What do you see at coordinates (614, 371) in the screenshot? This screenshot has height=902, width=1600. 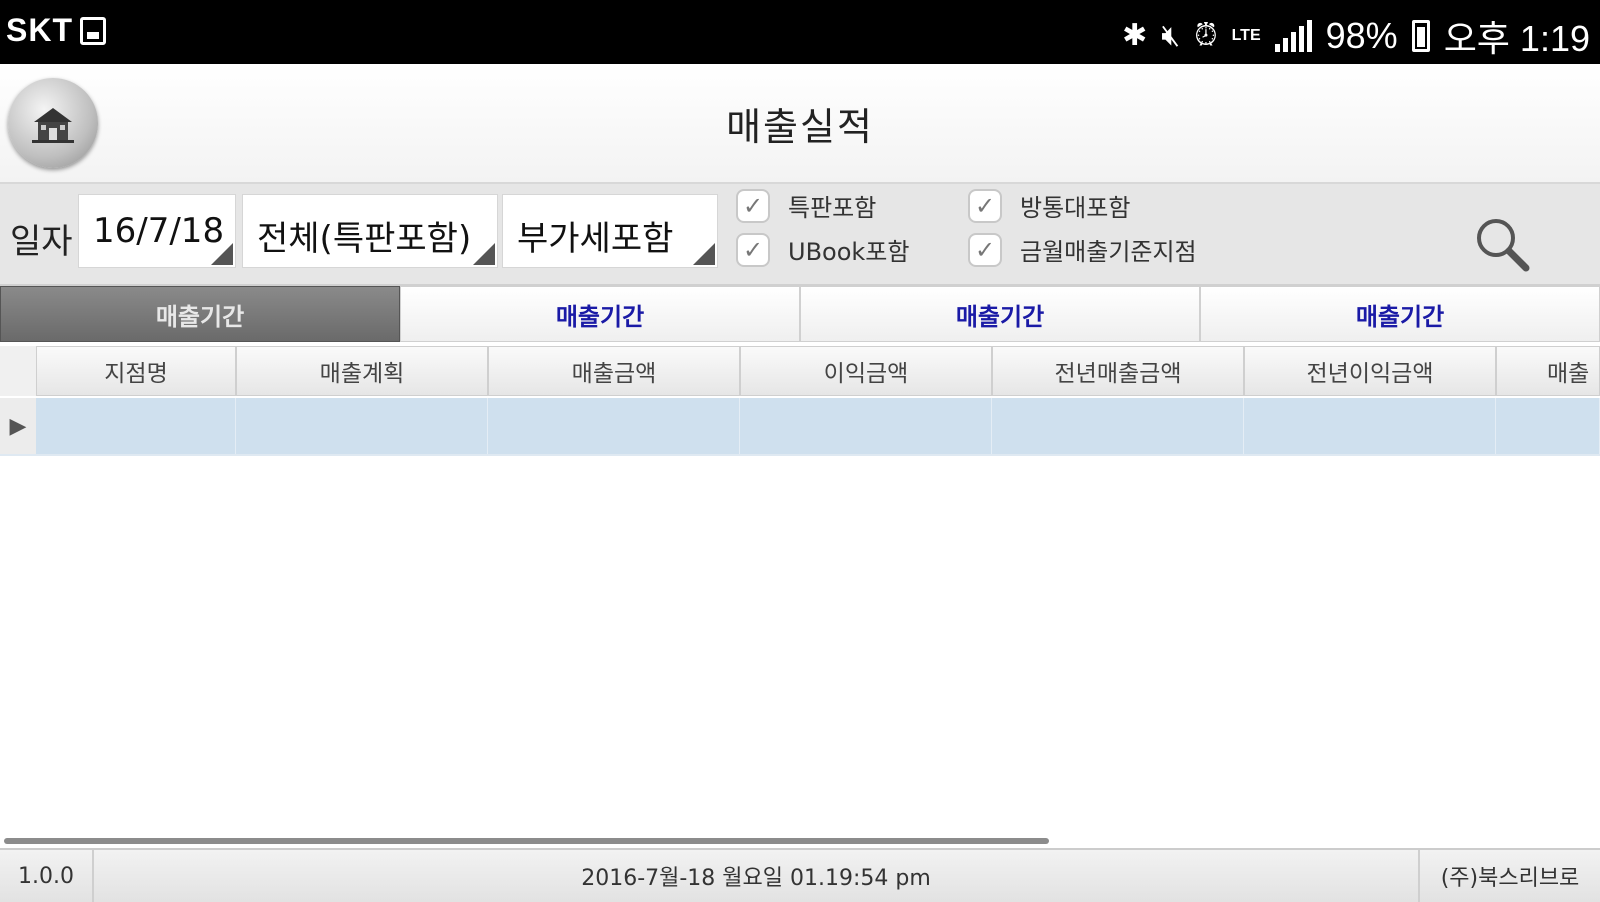 I see `column-header-sales-amount: 매출금액` at bounding box center [614, 371].